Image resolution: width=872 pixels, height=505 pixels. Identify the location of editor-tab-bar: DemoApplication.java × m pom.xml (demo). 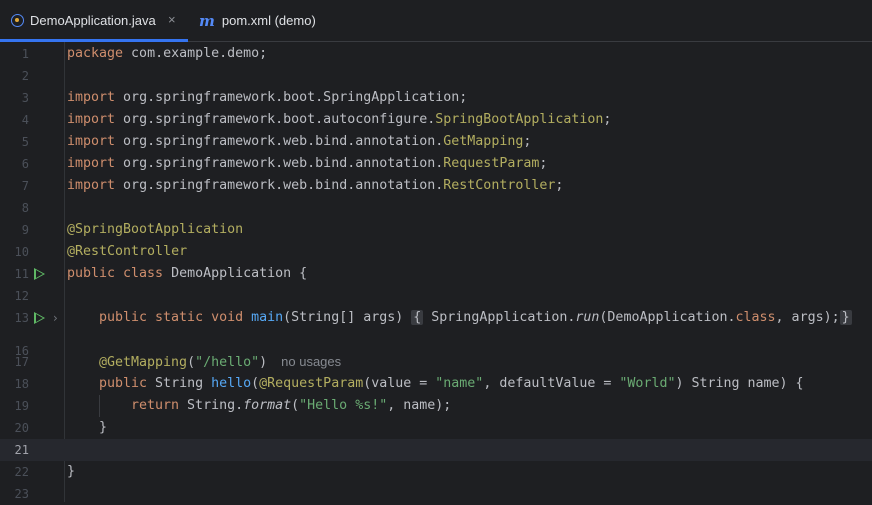
(436, 21).